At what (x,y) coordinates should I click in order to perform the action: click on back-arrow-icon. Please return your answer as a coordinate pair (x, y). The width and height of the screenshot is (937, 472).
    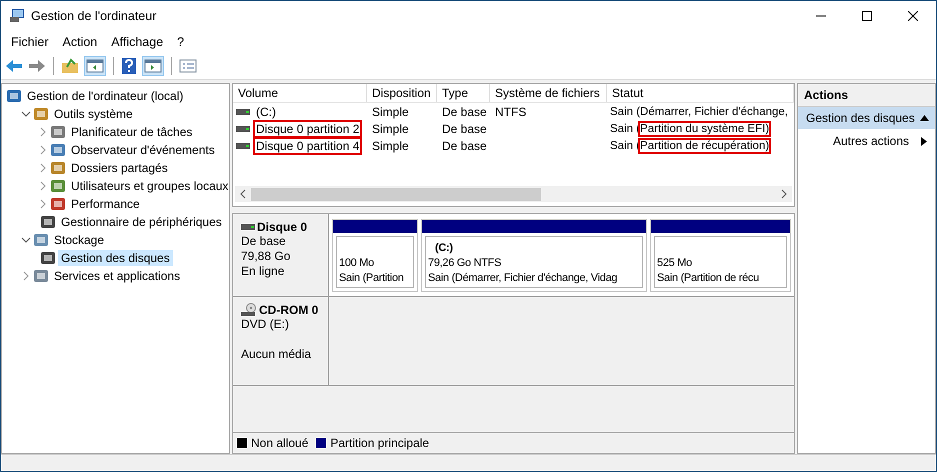
    Looking at the image, I should click on (14, 66).